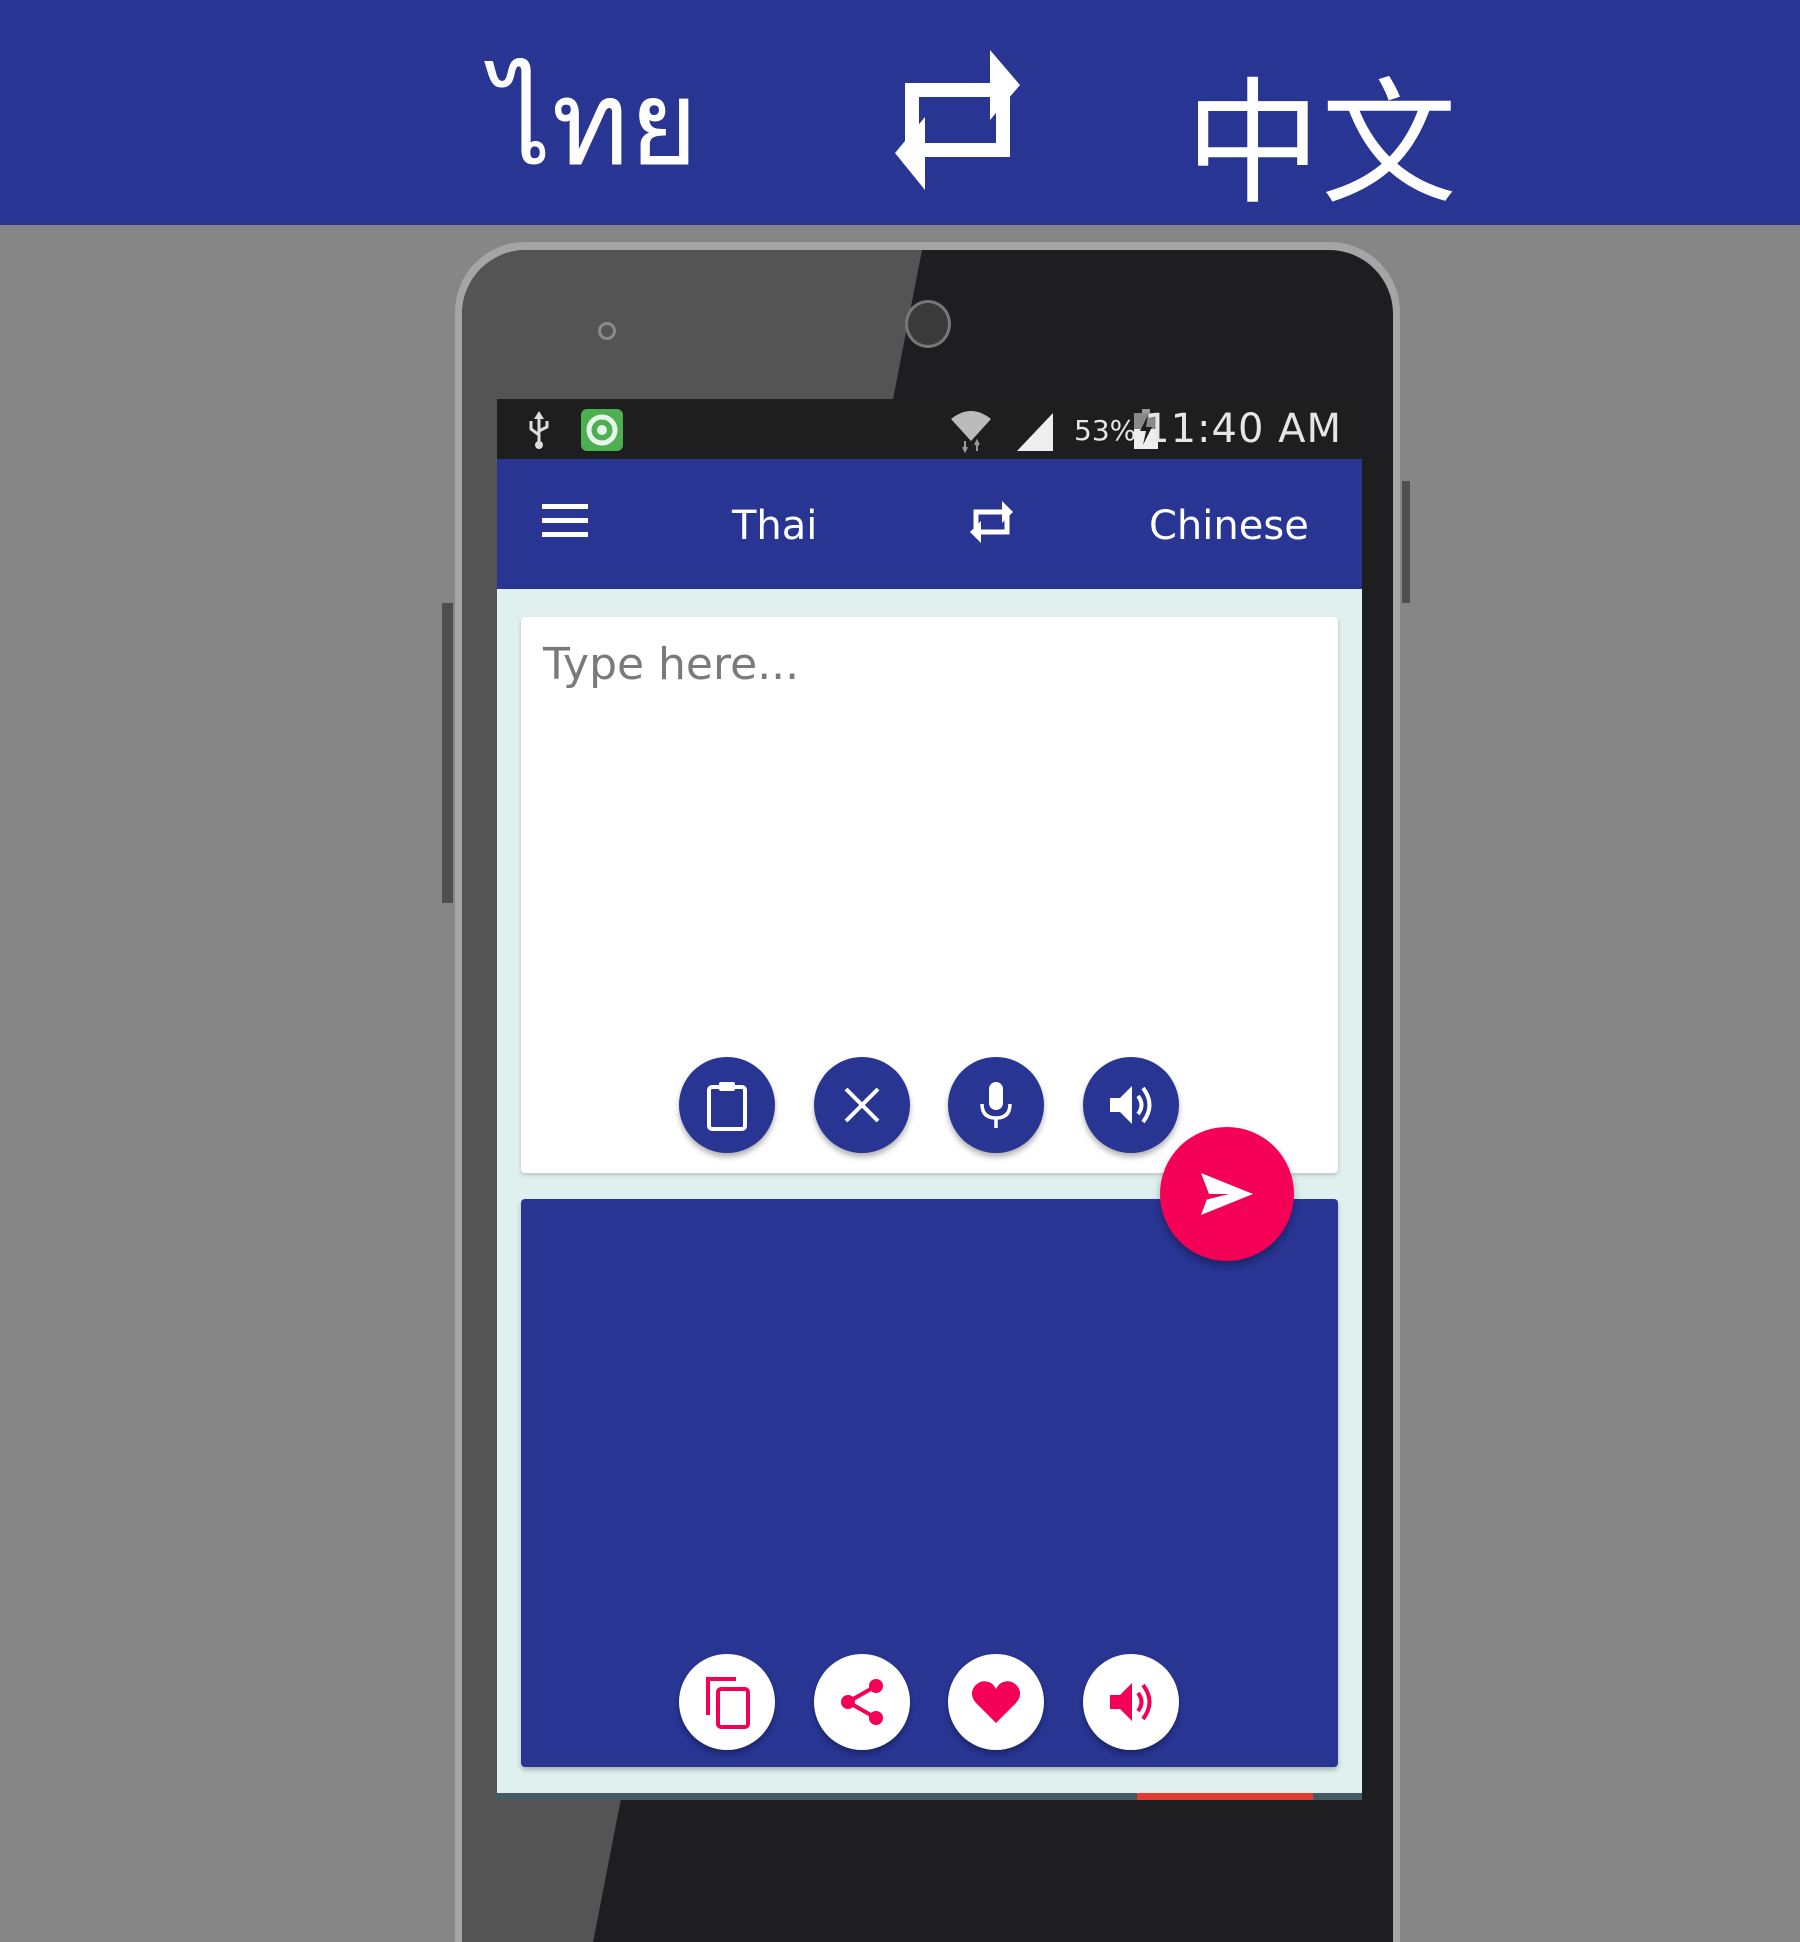 Image resolution: width=1800 pixels, height=1942 pixels. Describe the element at coordinates (929, 524) in the screenshot. I see `app-bar: Thai Chinese` at that location.